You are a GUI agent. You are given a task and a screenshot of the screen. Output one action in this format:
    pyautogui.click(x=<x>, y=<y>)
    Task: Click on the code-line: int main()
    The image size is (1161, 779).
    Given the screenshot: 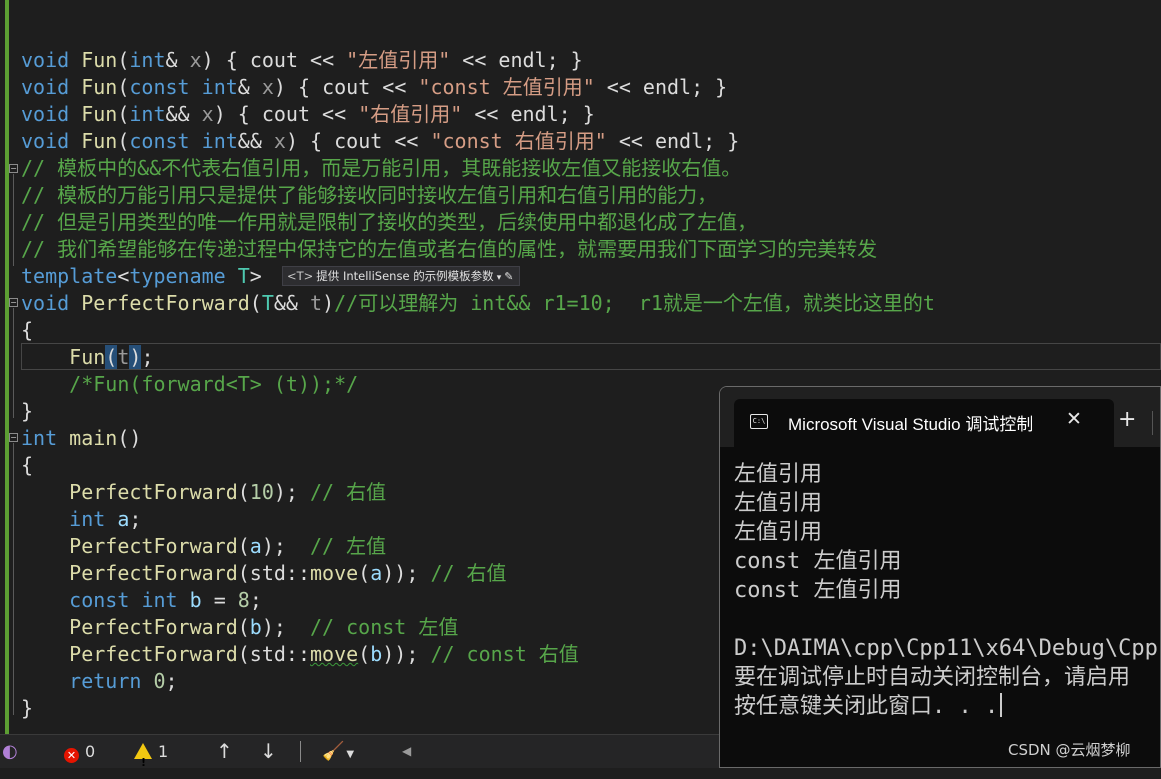 What is the action you would take?
    pyautogui.click(x=81, y=438)
    